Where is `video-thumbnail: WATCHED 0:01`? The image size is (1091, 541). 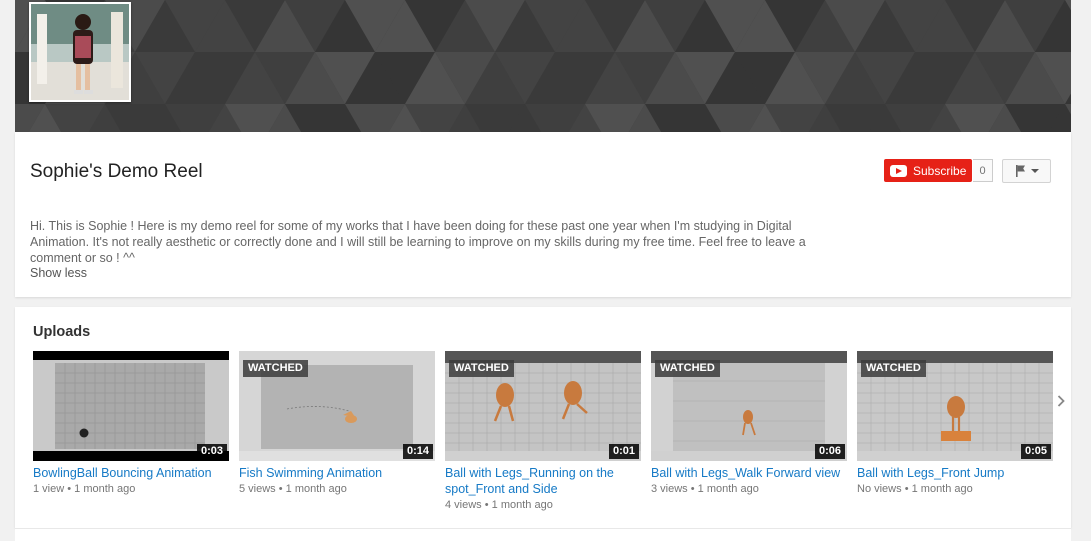
video-thumbnail: WATCHED 0:01 is located at coordinates (543, 406).